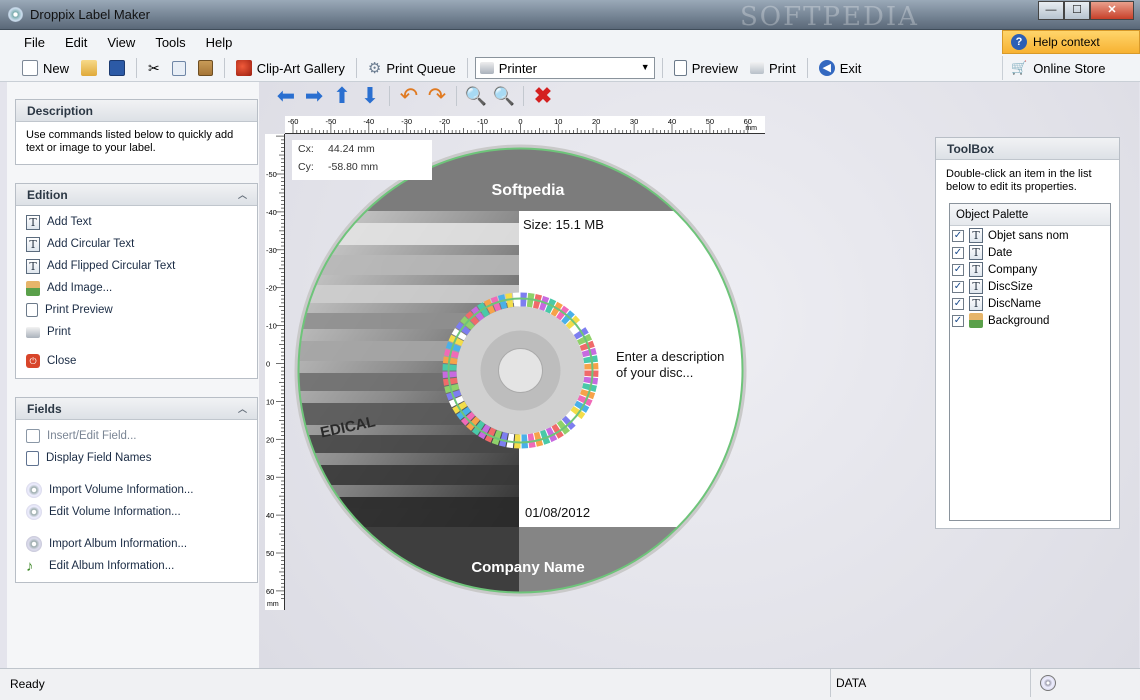 This screenshot has width=1140, height=700. Describe the element at coordinates (205, 68) in the screenshot. I see `paste-button` at that location.